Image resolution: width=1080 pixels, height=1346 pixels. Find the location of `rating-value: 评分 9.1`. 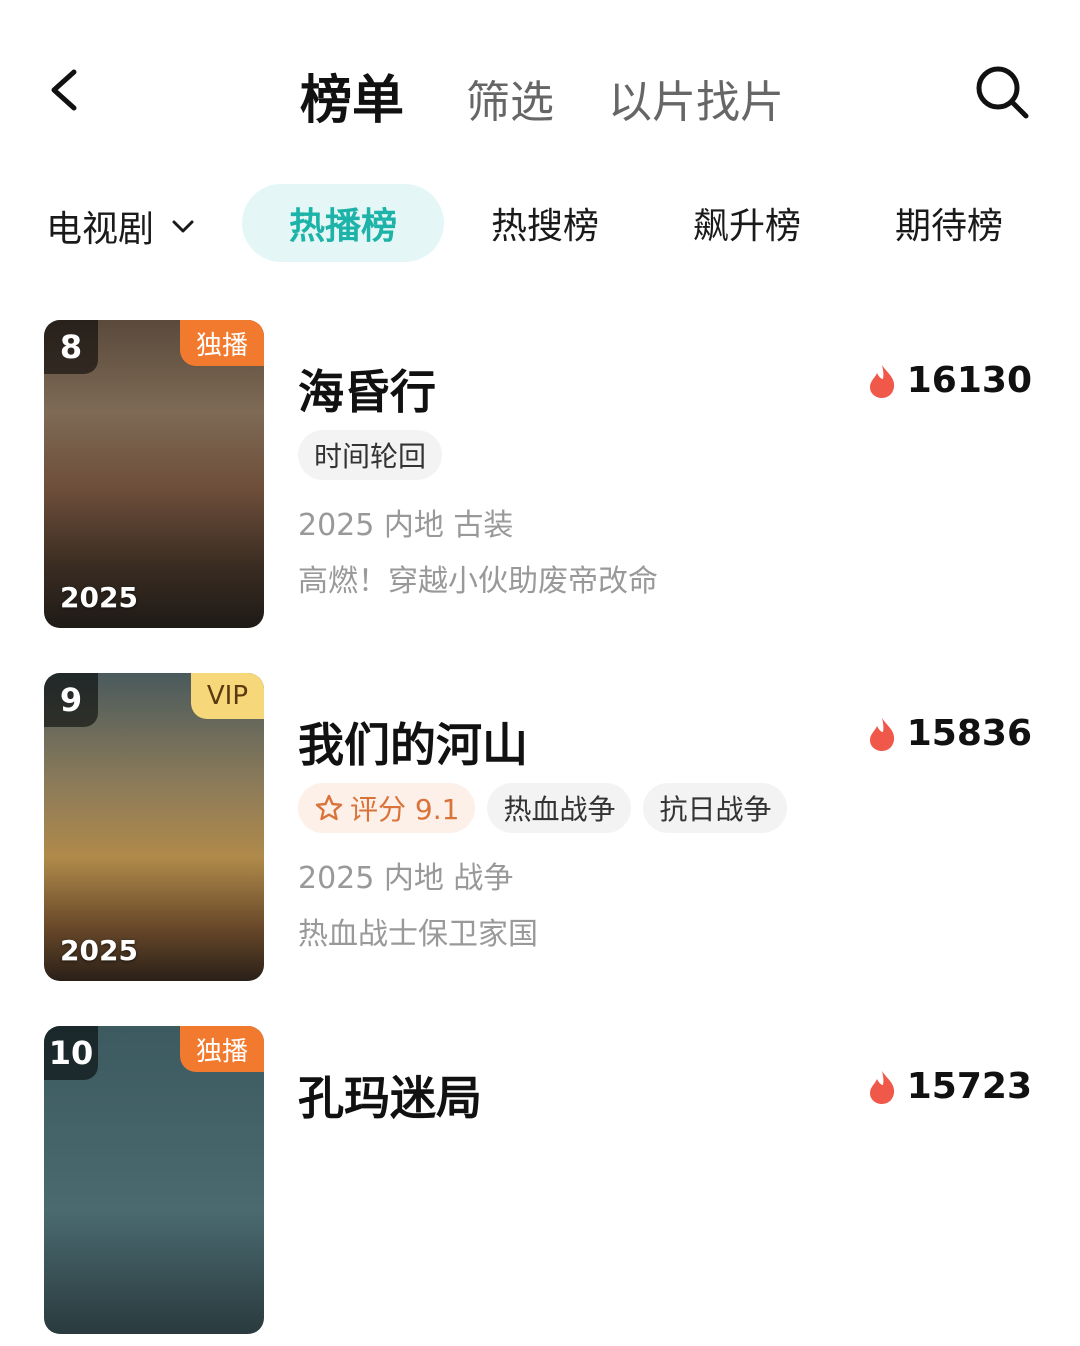

rating-value: 评分 9.1 is located at coordinates (405, 809).